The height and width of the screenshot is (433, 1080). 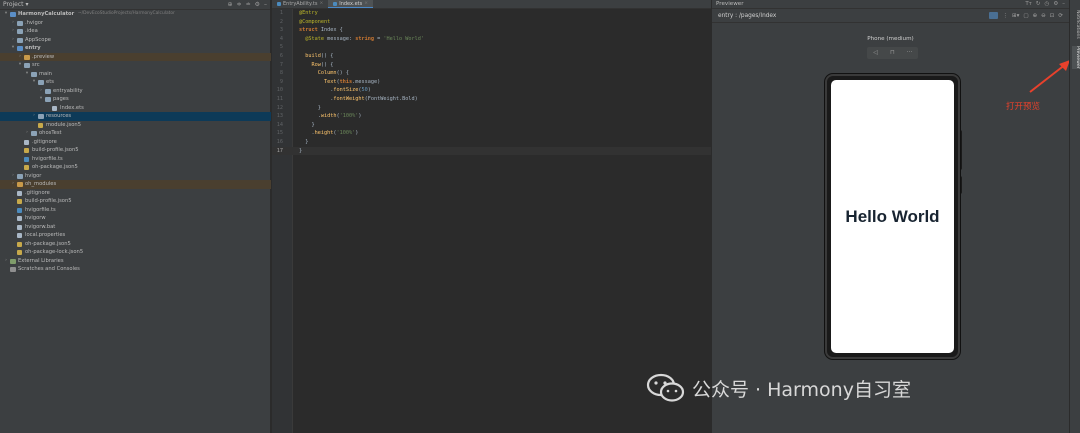 What do you see at coordinates (1043, 16) in the screenshot?
I see `zoom-out-icon: ⊖` at bounding box center [1043, 16].